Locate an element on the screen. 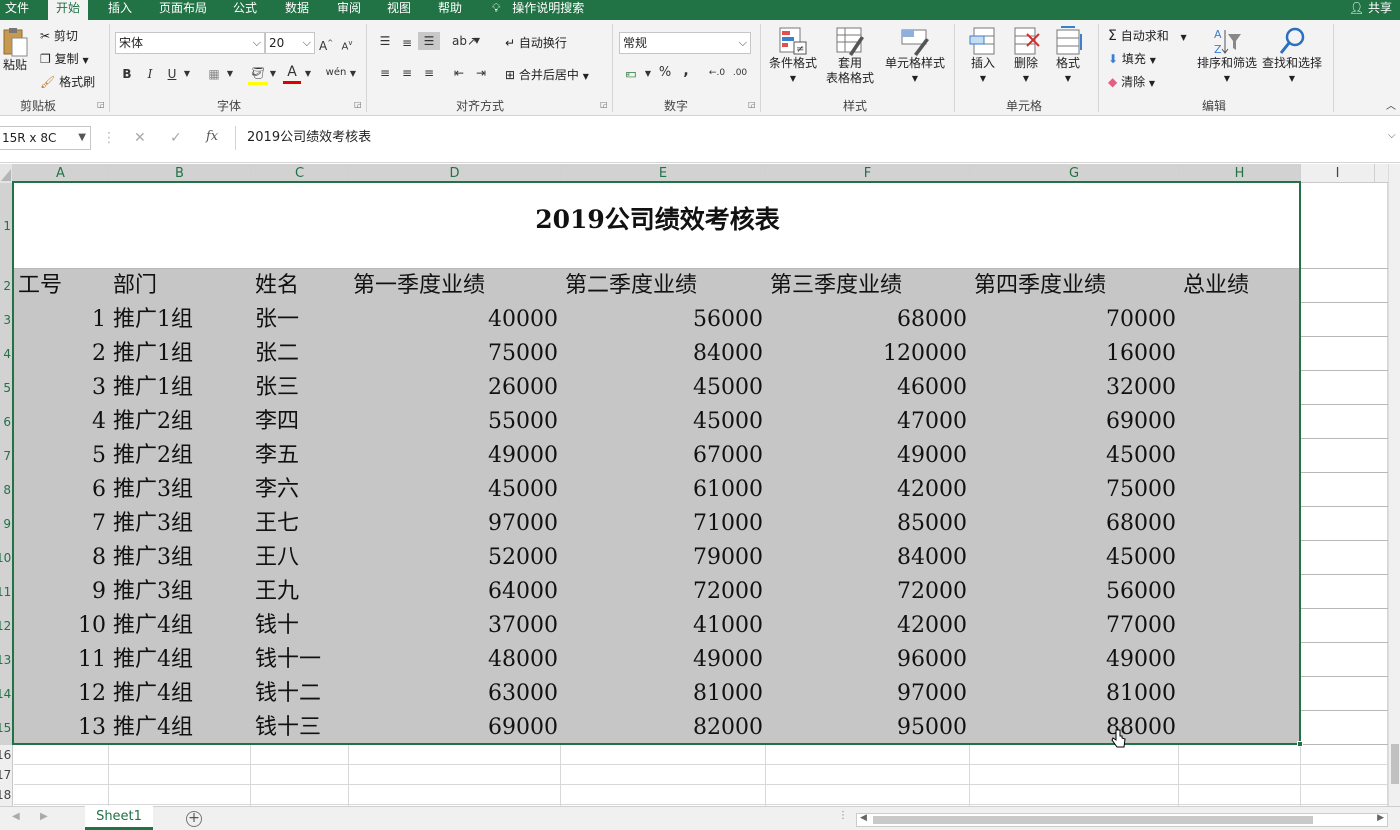 This screenshot has height=830, width=1400. column-header-c: C is located at coordinates (300, 173).